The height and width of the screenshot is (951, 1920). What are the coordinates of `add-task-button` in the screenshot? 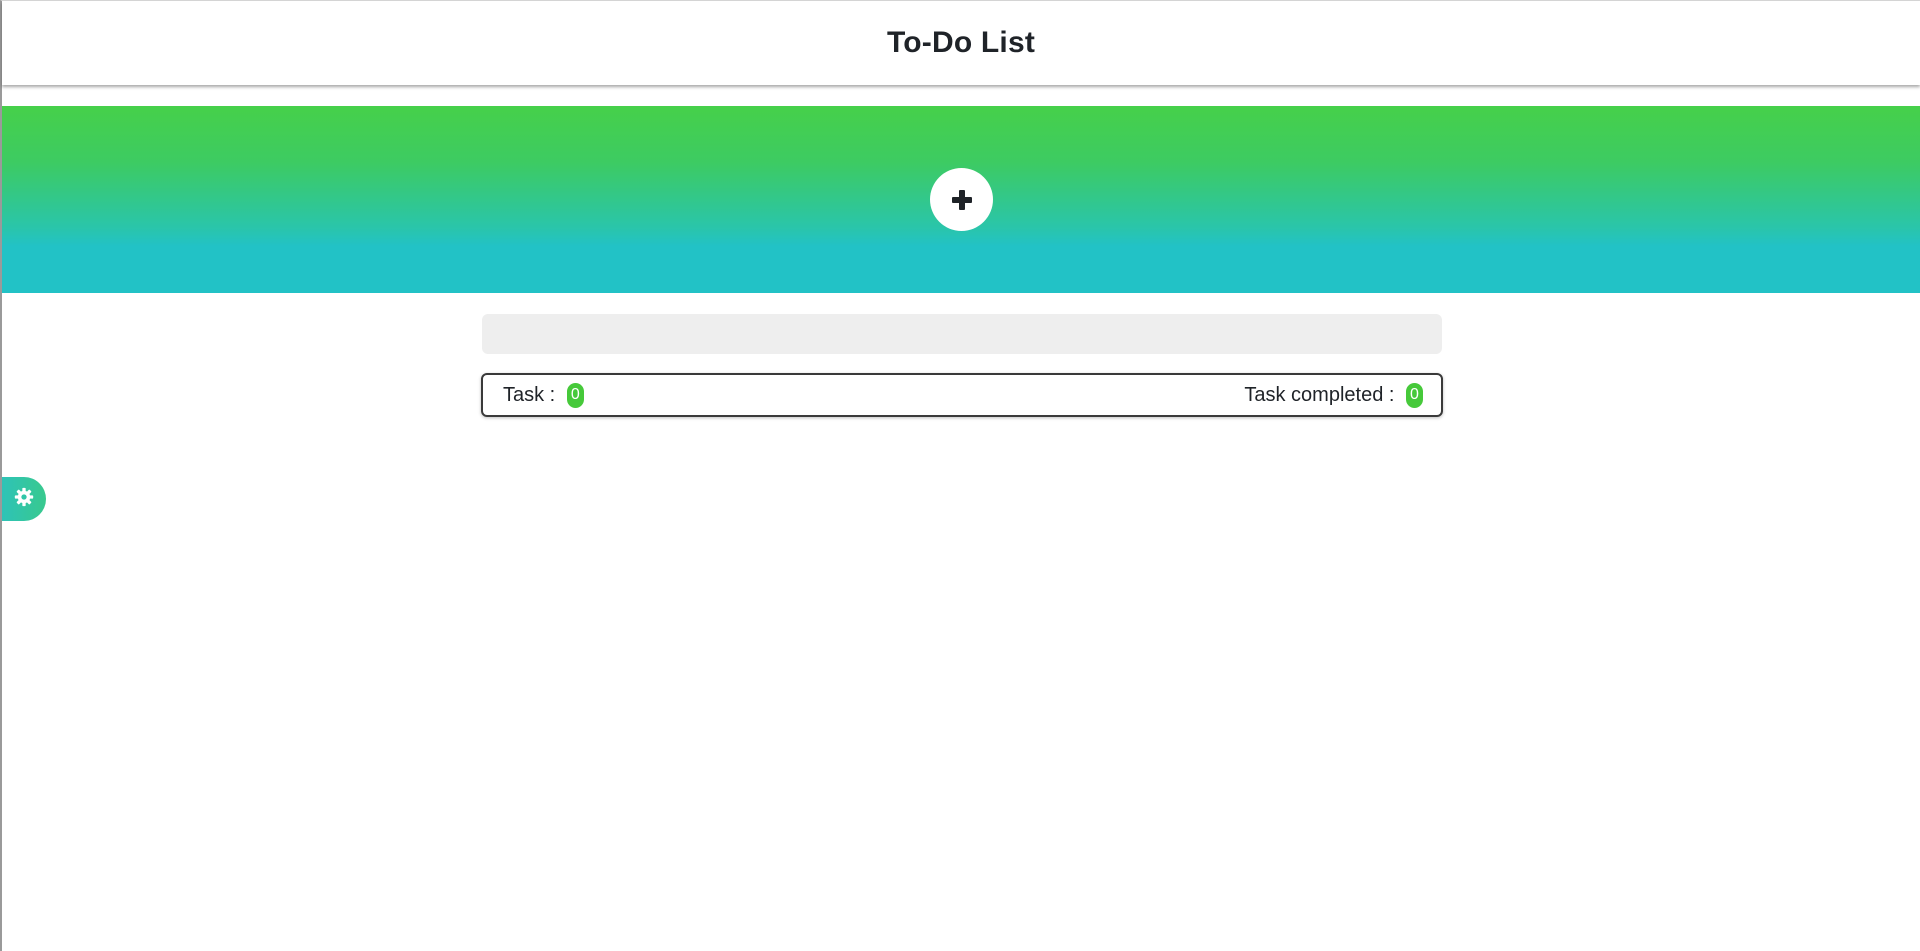 It's located at (961, 199).